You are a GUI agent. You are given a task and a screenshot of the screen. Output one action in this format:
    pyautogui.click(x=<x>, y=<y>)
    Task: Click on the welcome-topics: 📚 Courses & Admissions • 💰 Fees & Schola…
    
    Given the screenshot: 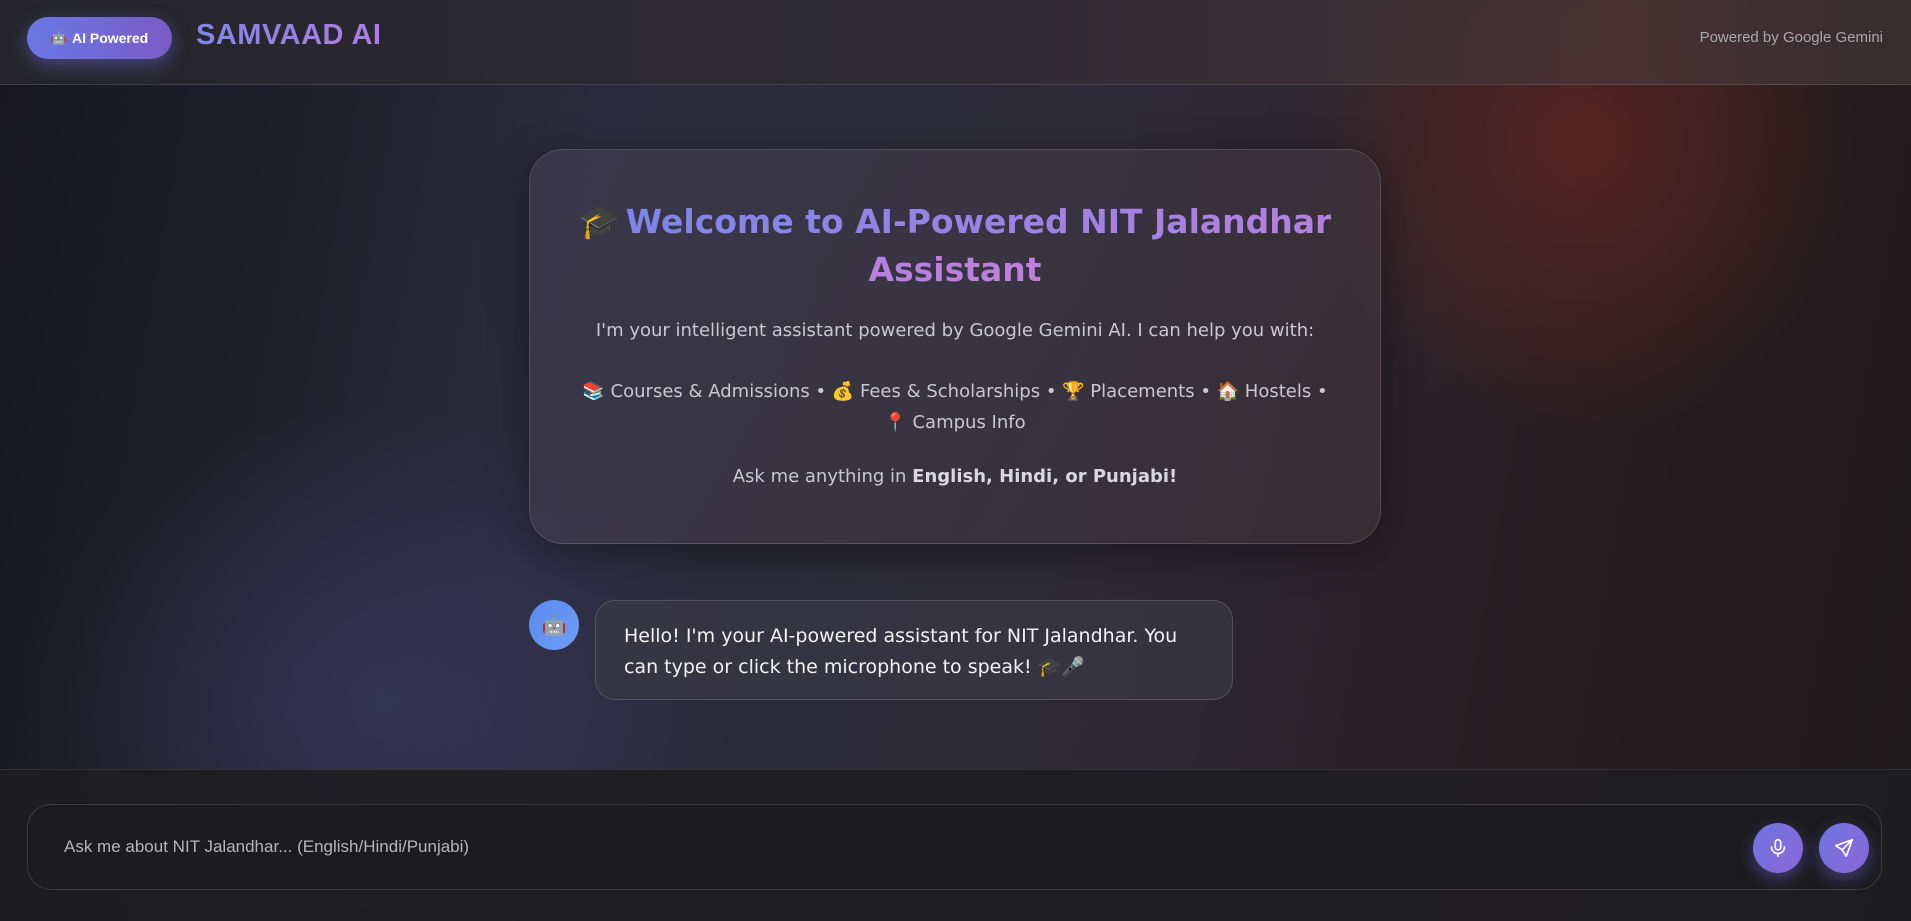 What is the action you would take?
    pyautogui.click(x=955, y=407)
    